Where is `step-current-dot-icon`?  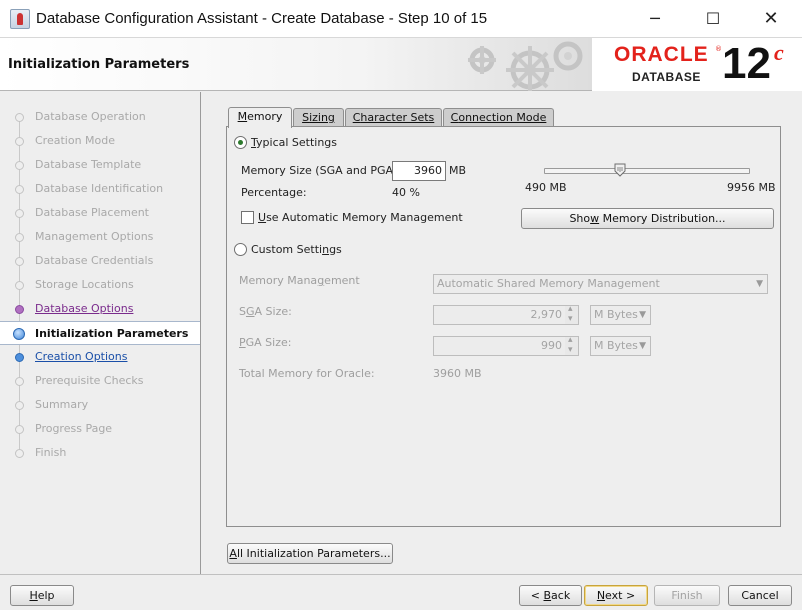
step-current-dot-icon is located at coordinates (19, 334).